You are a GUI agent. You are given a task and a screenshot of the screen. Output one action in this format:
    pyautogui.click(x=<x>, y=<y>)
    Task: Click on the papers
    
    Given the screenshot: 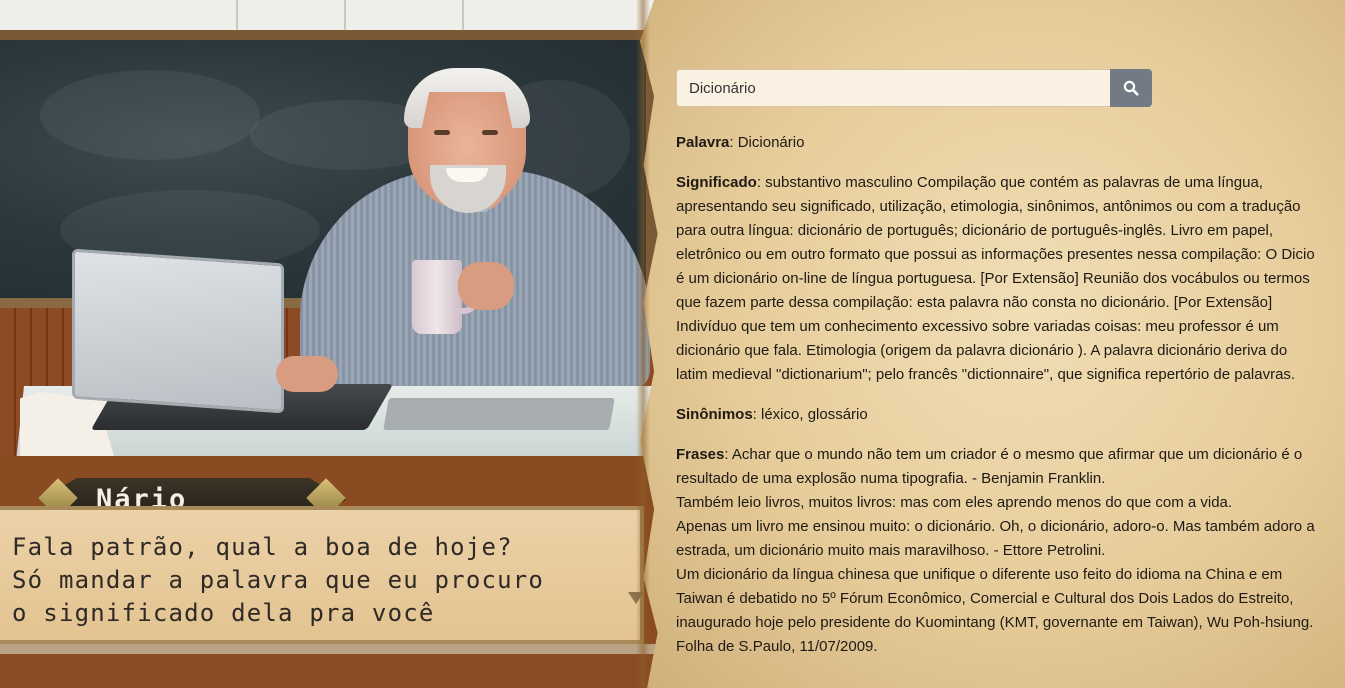 What is the action you would take?
    pyautogui.click(x=499, y=414)
    